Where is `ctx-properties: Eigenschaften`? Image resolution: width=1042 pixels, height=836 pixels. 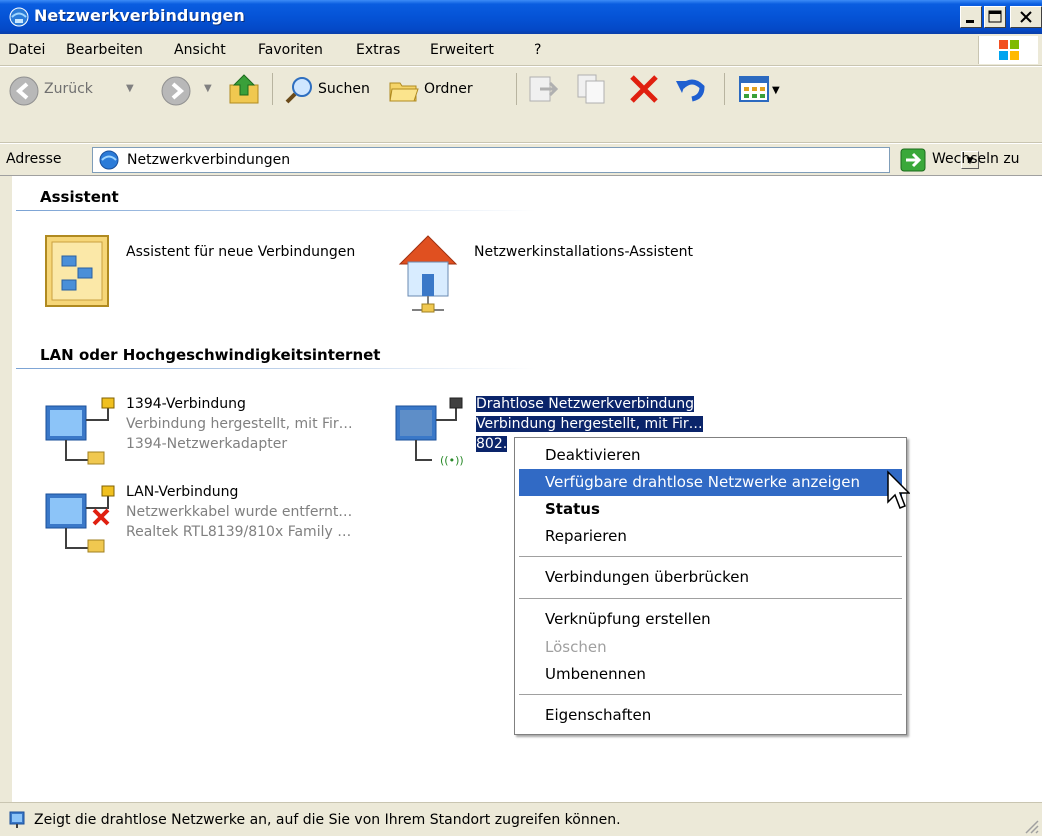
ctx-properties: Eigenschaften is located at coordinates (710, 715).